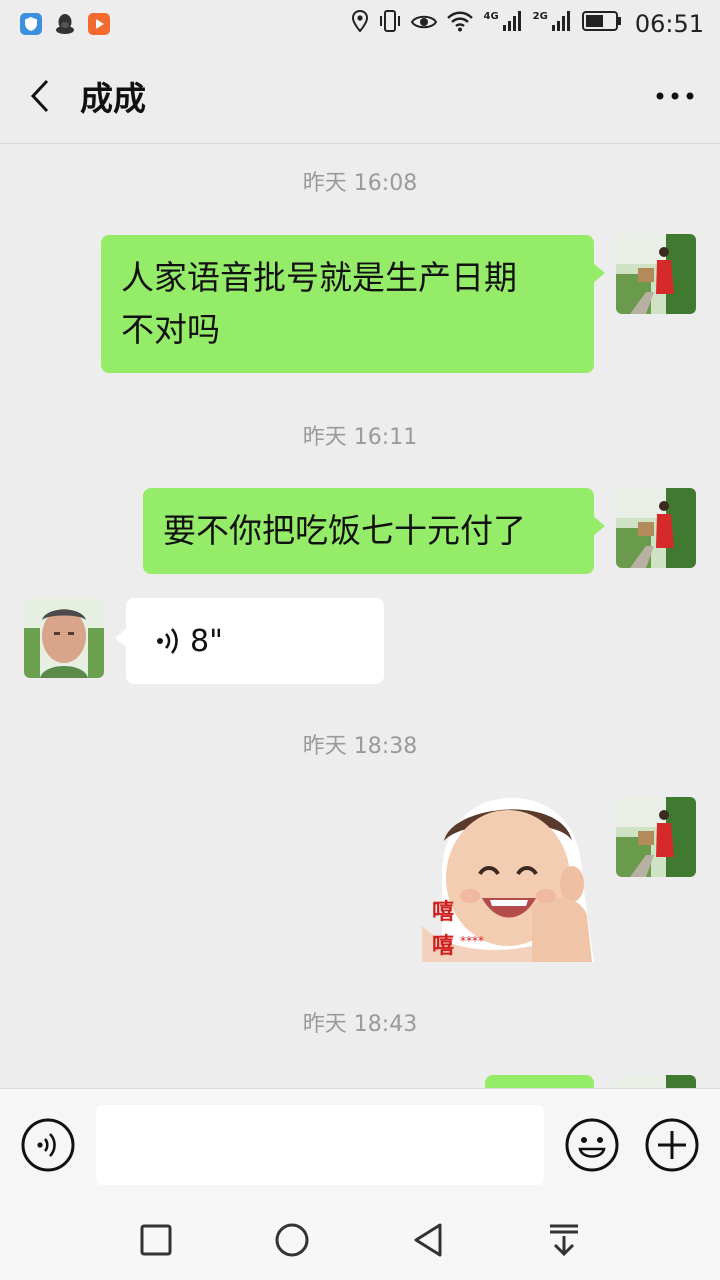  I want to click on more-dots-icon, so click(675, 95).